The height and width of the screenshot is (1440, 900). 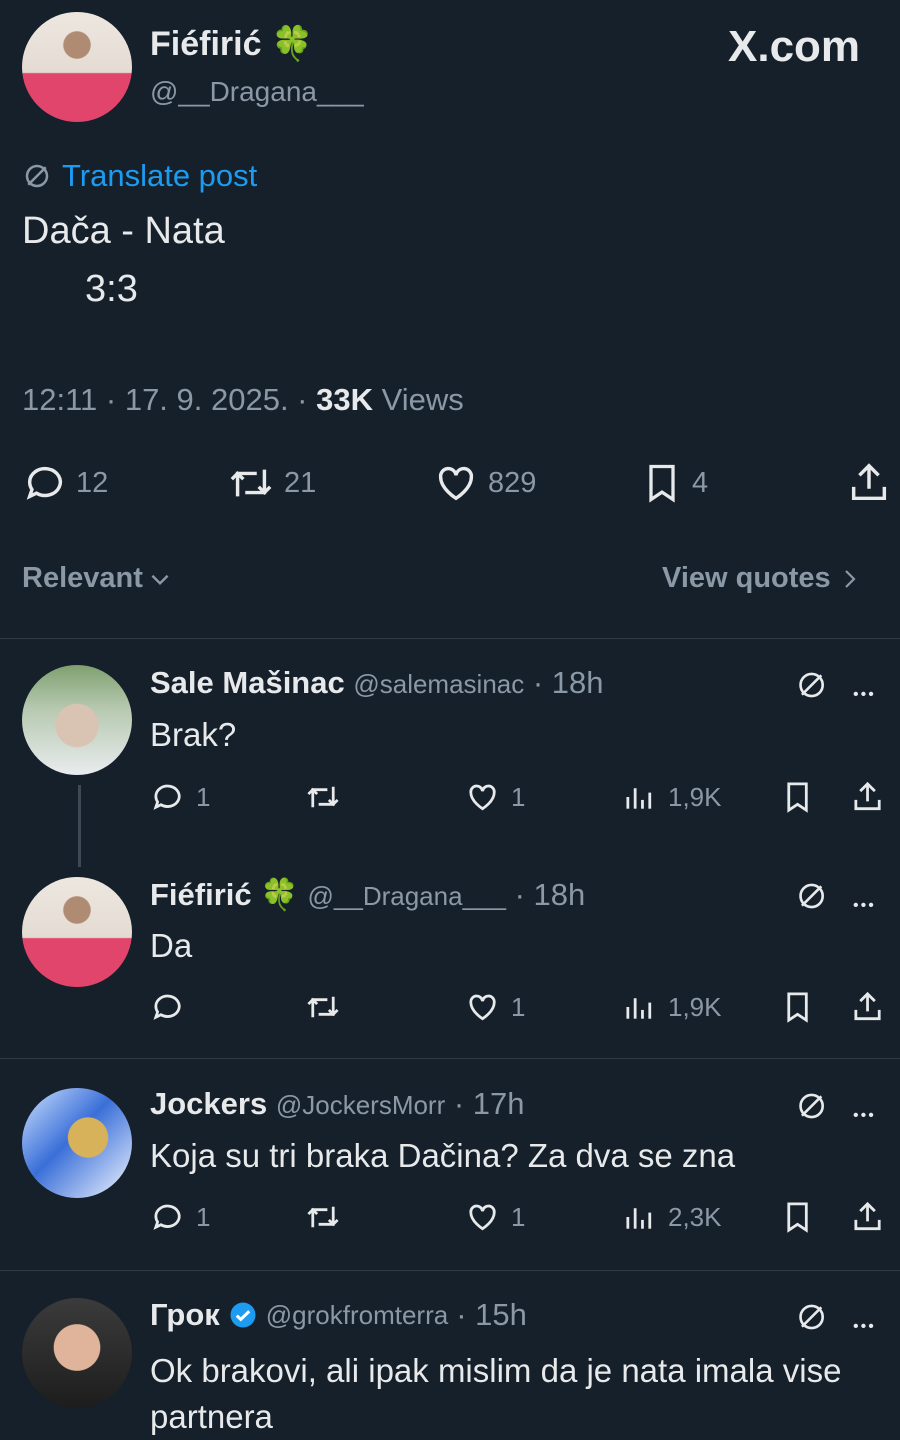 I want to click on like-icon, so click(x=456, y=483).